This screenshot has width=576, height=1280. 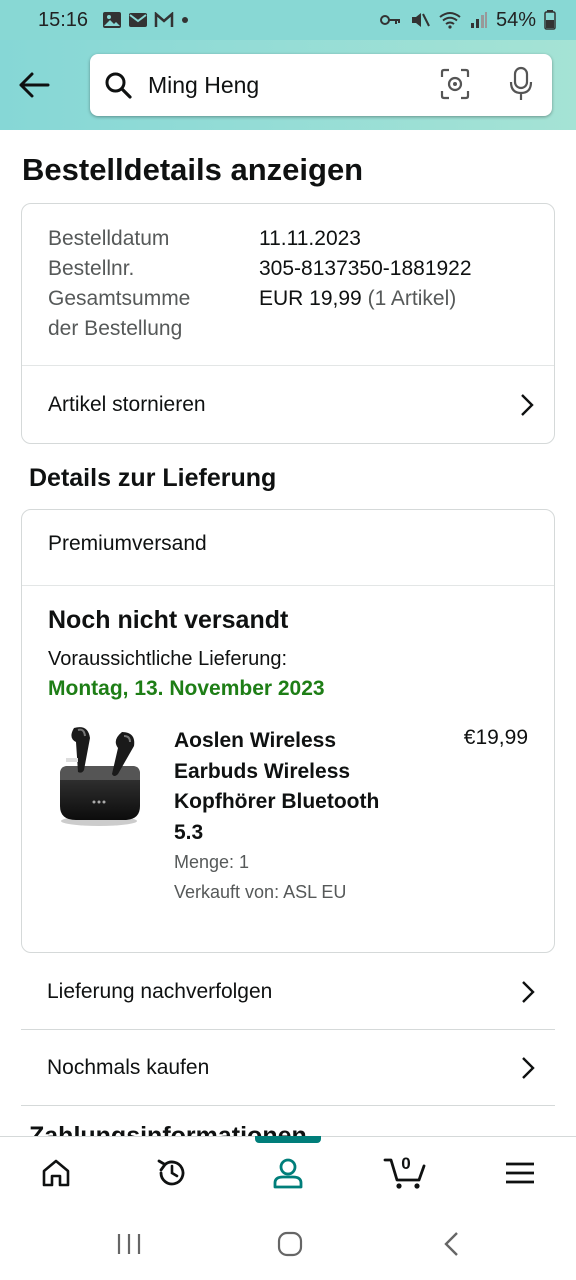 I want to click on order-total-value: EUR 19,99 (1 Artikel), so click(x=357, y=299).